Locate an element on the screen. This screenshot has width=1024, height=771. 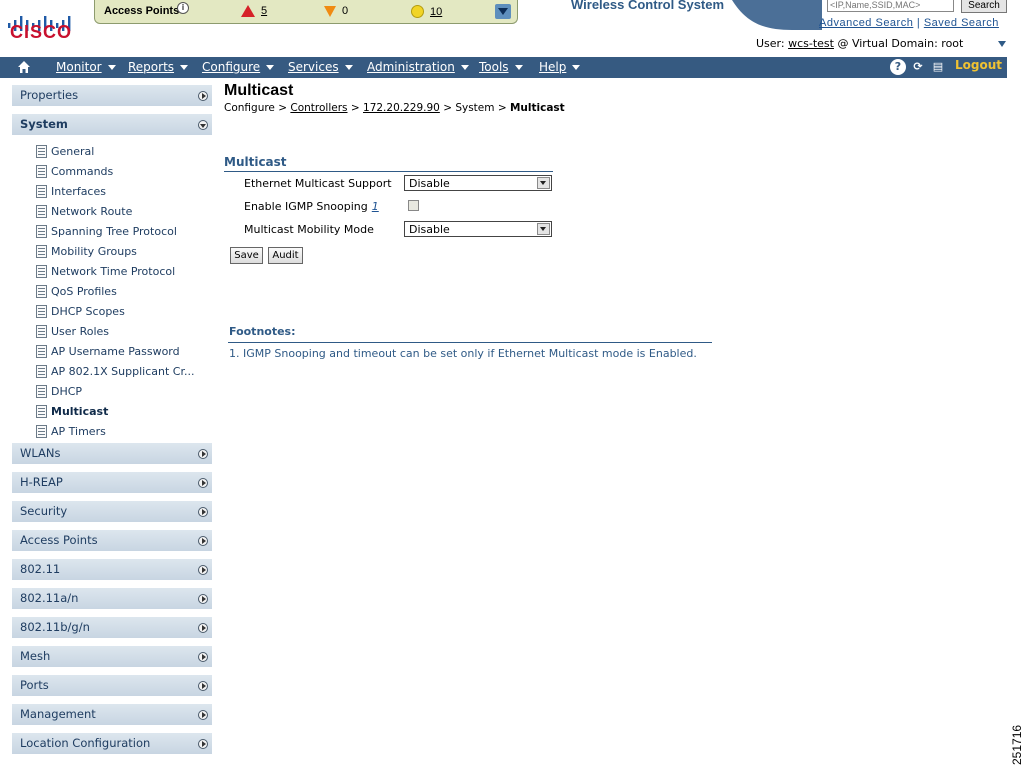
home-icon is located at coordinates (24, 67).